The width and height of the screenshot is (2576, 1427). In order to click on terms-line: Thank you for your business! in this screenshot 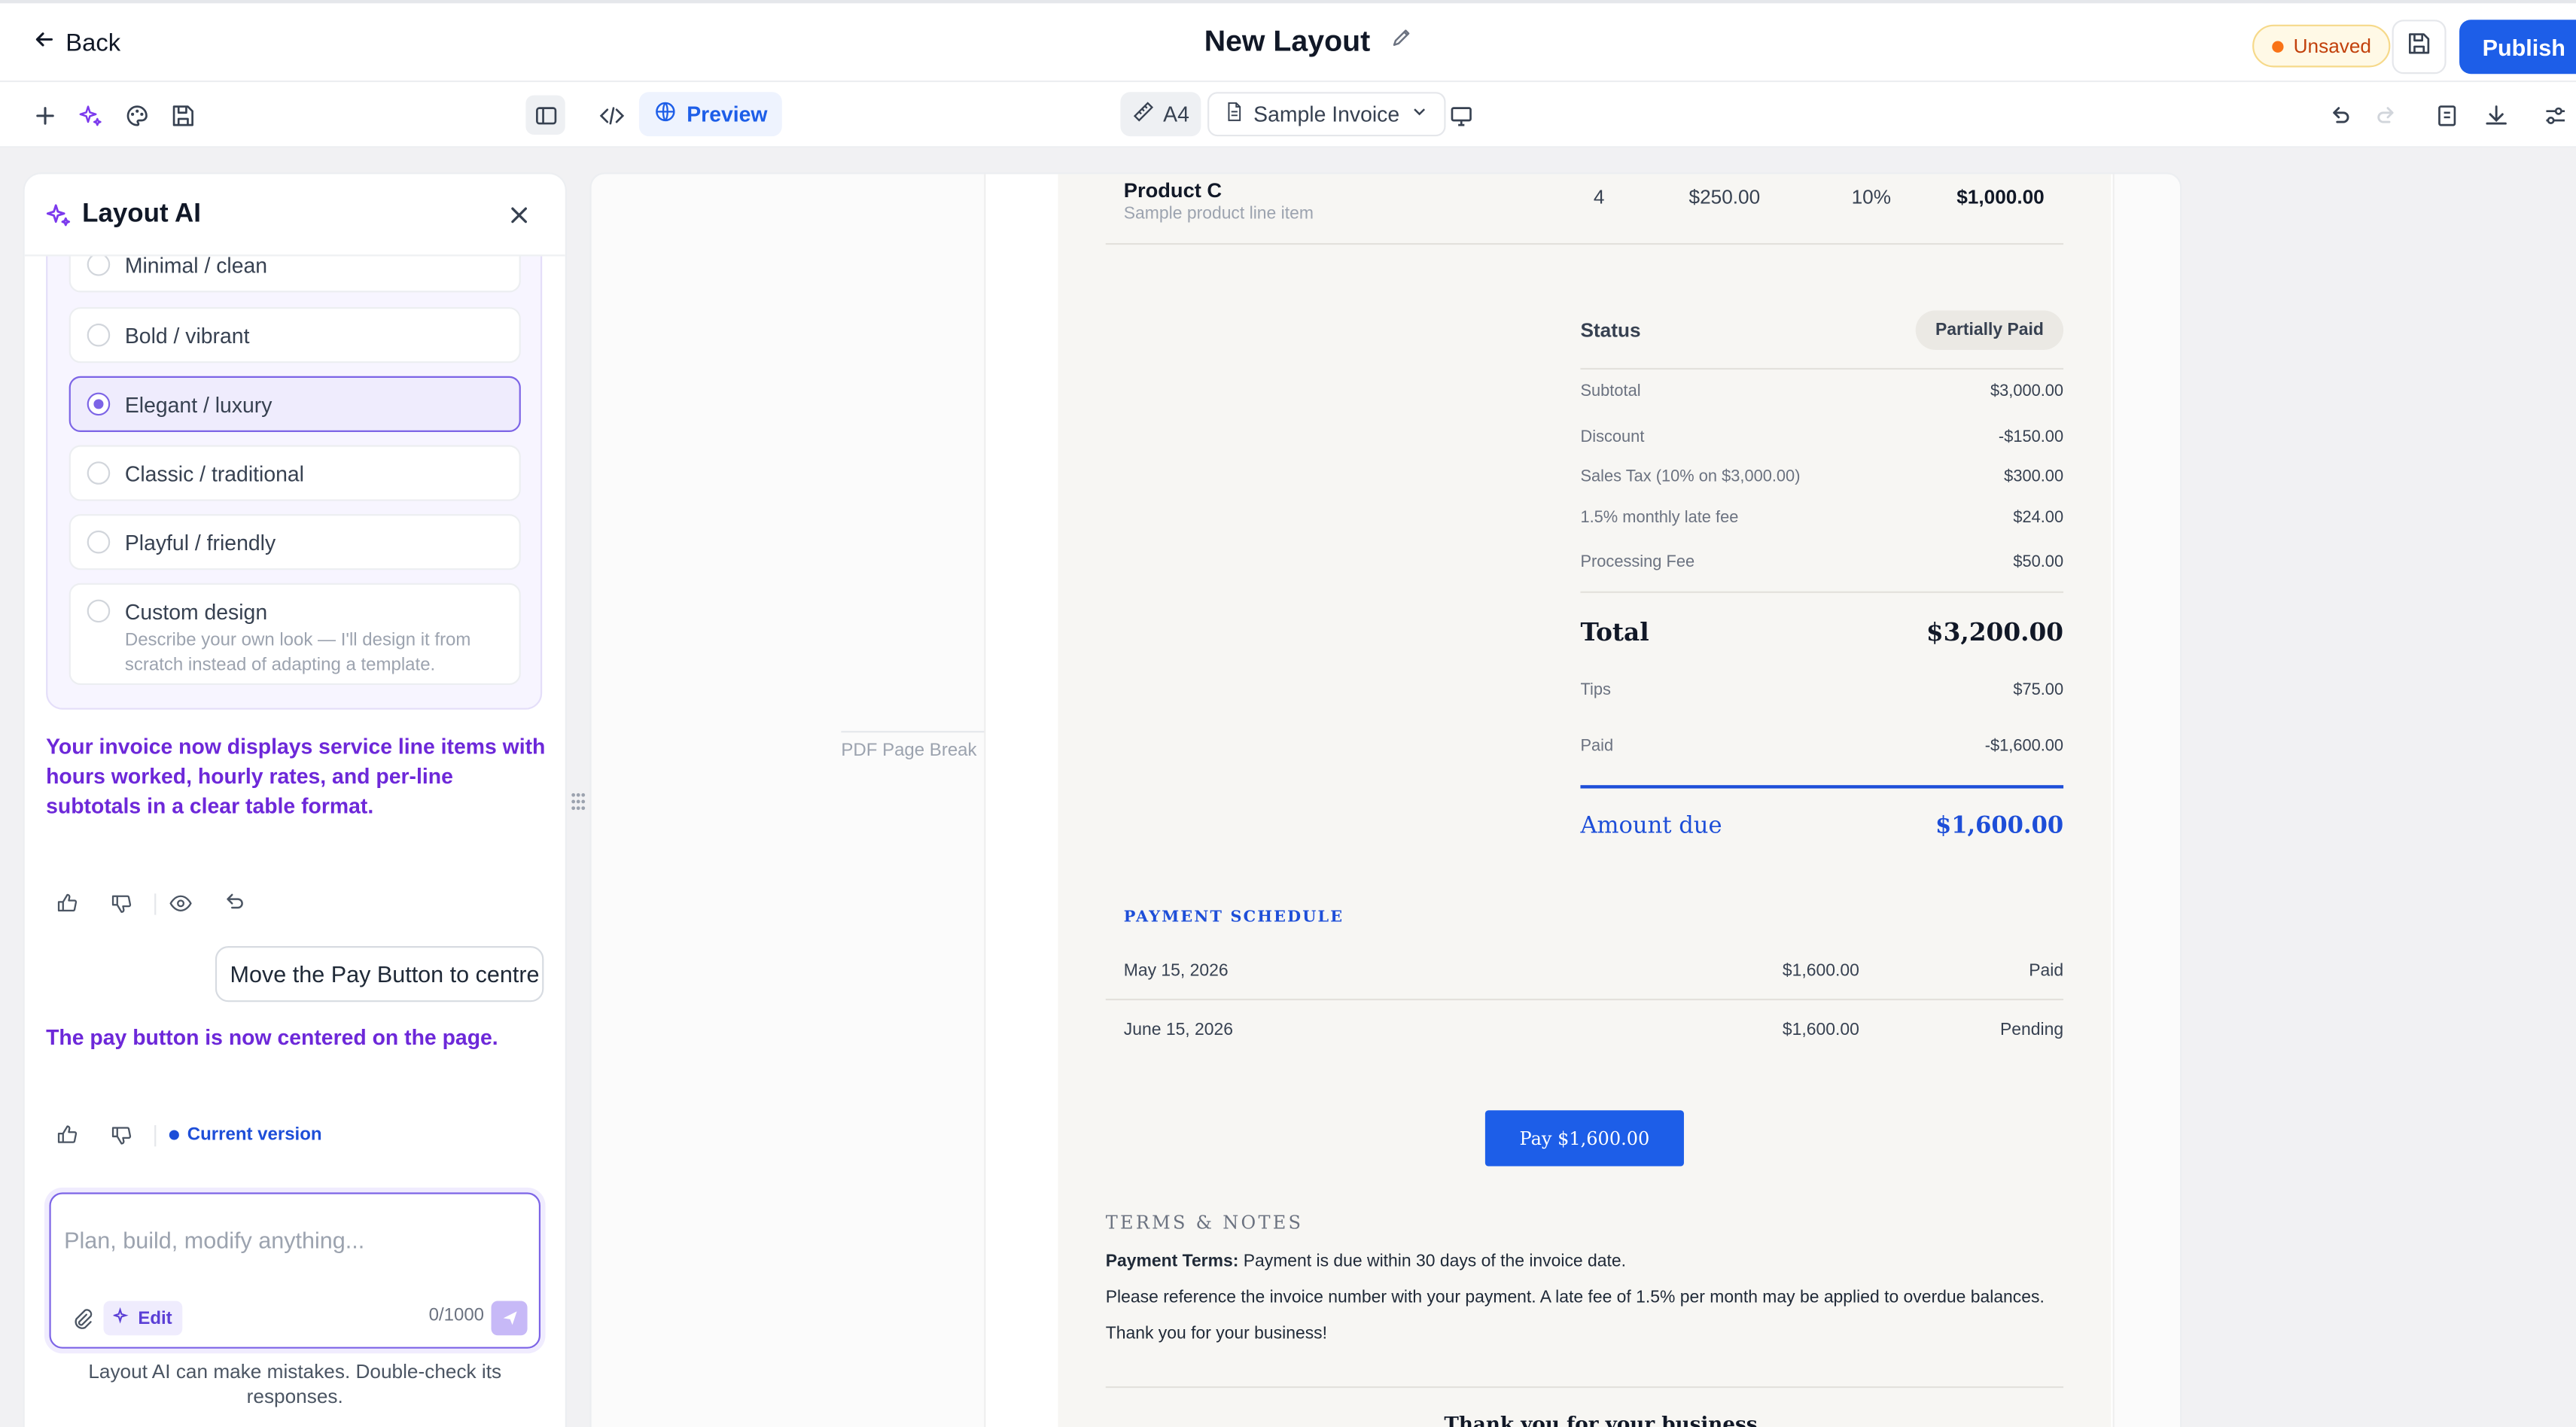, I will do `click(1217, 1334)`.